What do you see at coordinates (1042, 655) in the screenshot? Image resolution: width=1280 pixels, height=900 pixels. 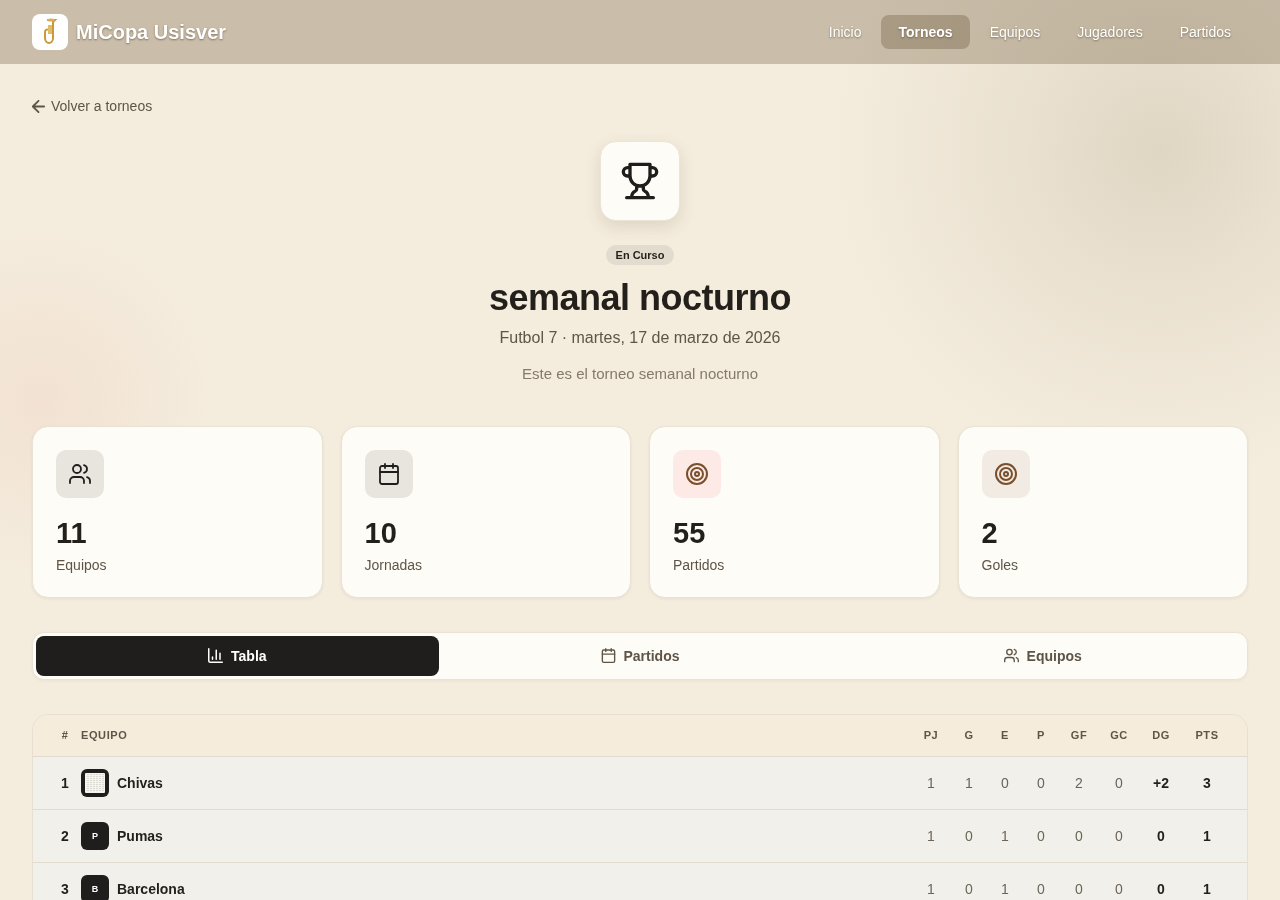 I see `tab: Equipos` at bounding box center [1042, 655].